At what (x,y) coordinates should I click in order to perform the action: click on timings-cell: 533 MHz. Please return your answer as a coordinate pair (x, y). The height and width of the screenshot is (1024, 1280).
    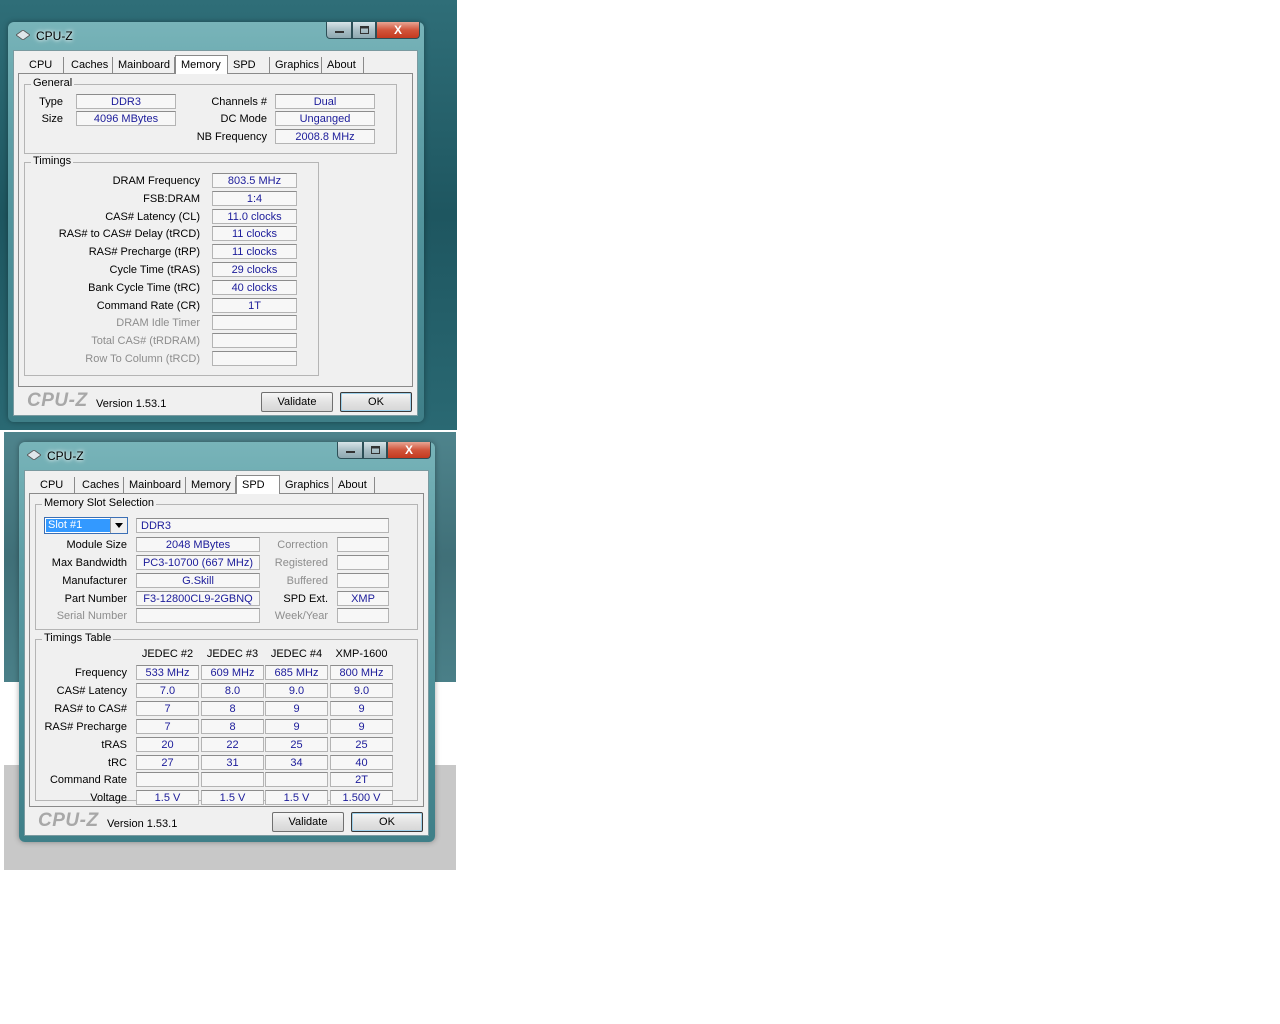
    Looking at the image, I should click on (167, 672).